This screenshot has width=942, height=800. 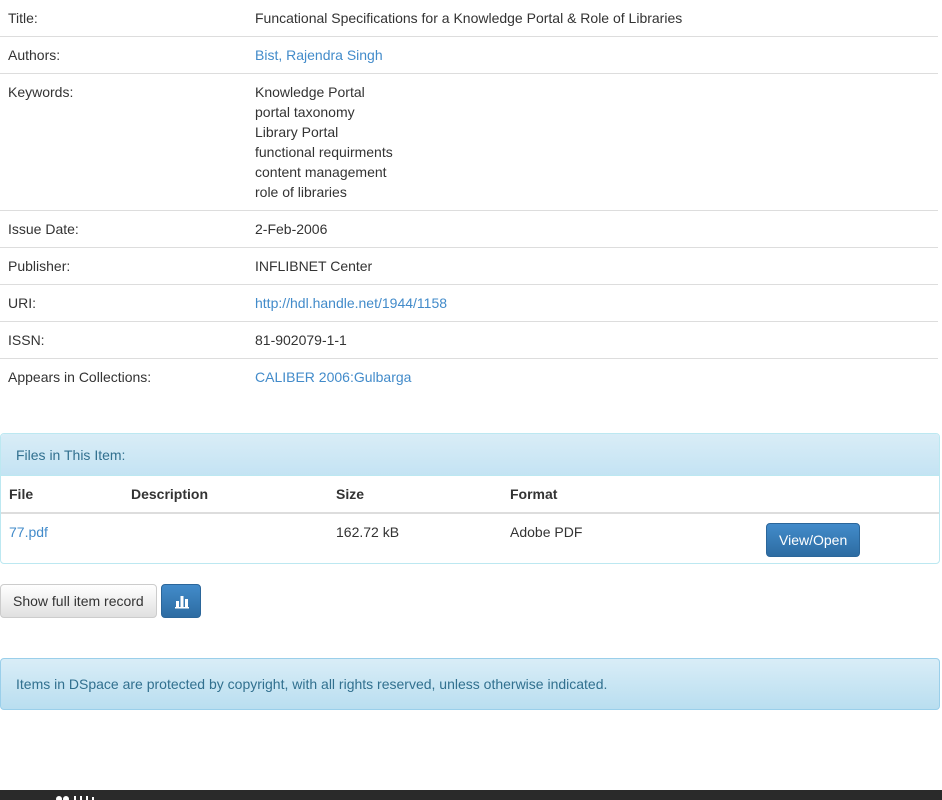 What do you see at coordinates (28, 532) in the screenshot?
I see `file-link: 77.pdf` at bounding box center [28, 532].